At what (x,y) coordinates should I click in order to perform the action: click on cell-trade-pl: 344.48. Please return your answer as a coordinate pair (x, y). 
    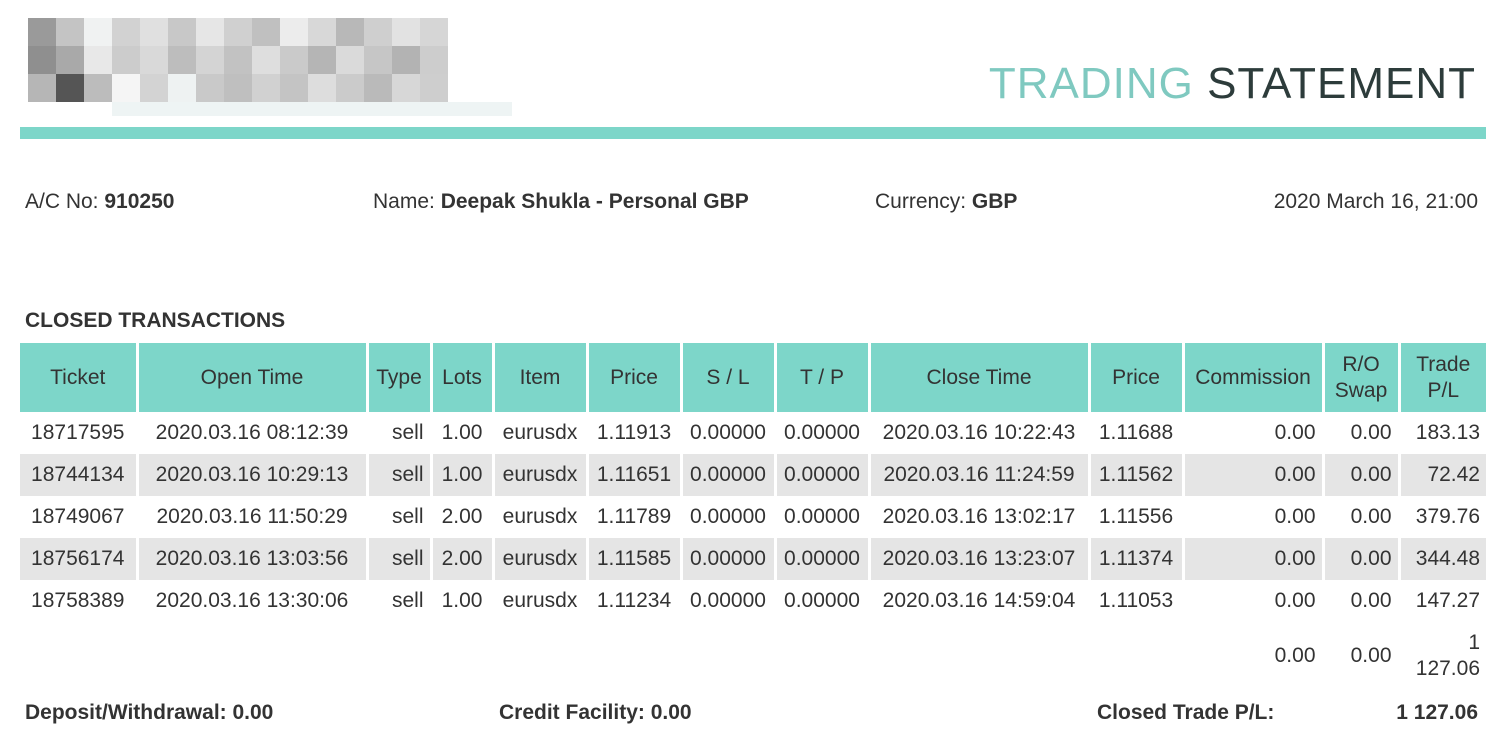
    Looking at the image, I should click on (1441, 559).